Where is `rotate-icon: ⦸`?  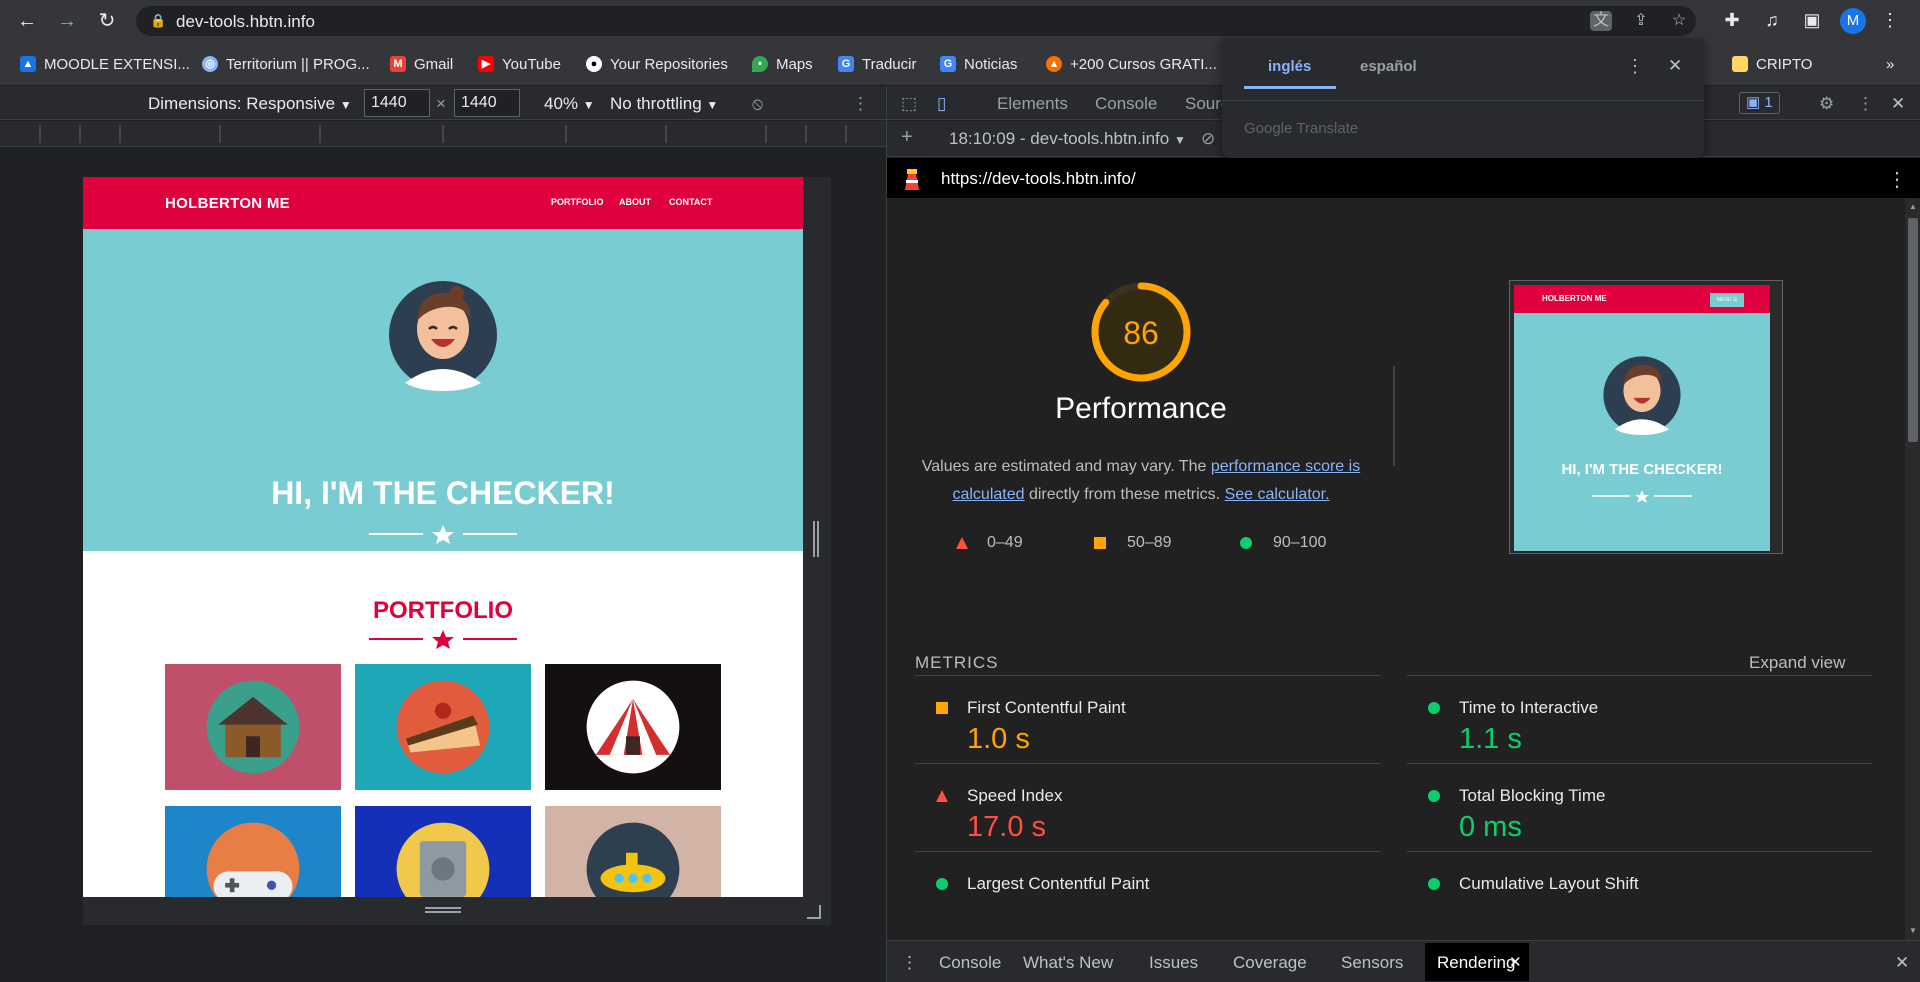
rotate-icon: ⦸ is located at coordinates (757, 104).